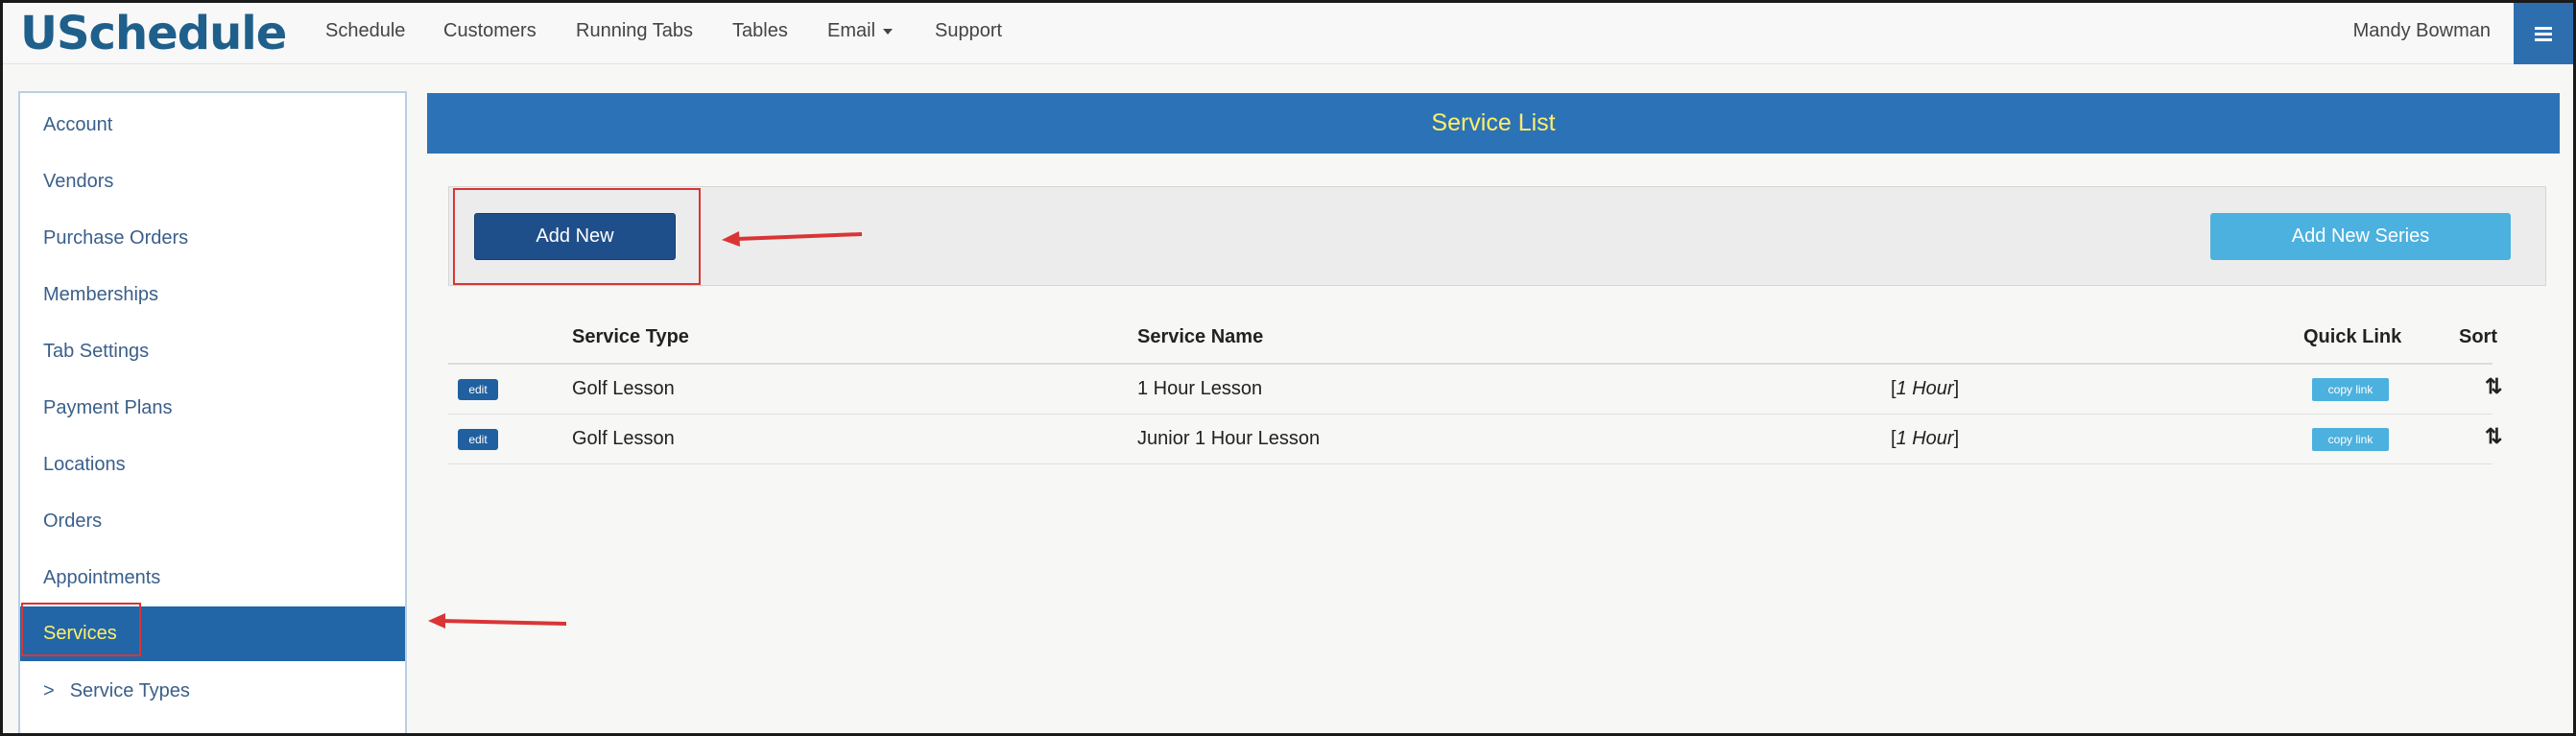  Describe the element at coordinates (153, 33) in the screenshot. I see `app-logo: USchedule` at that location.